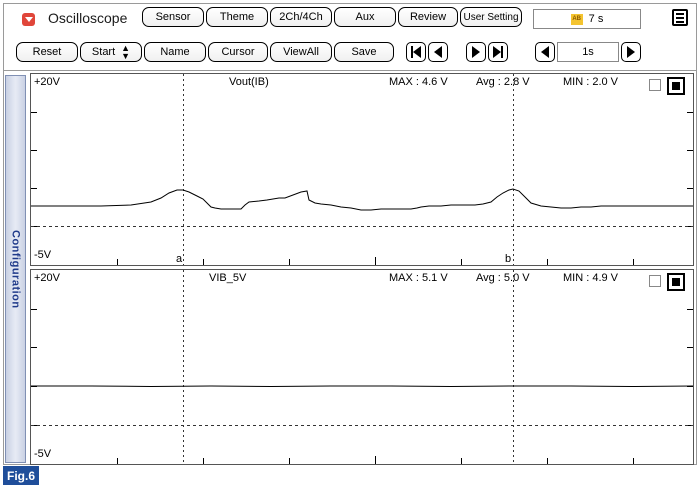 The image size is (700, 489). I want to click on step-forward-button, so click(476, 52).